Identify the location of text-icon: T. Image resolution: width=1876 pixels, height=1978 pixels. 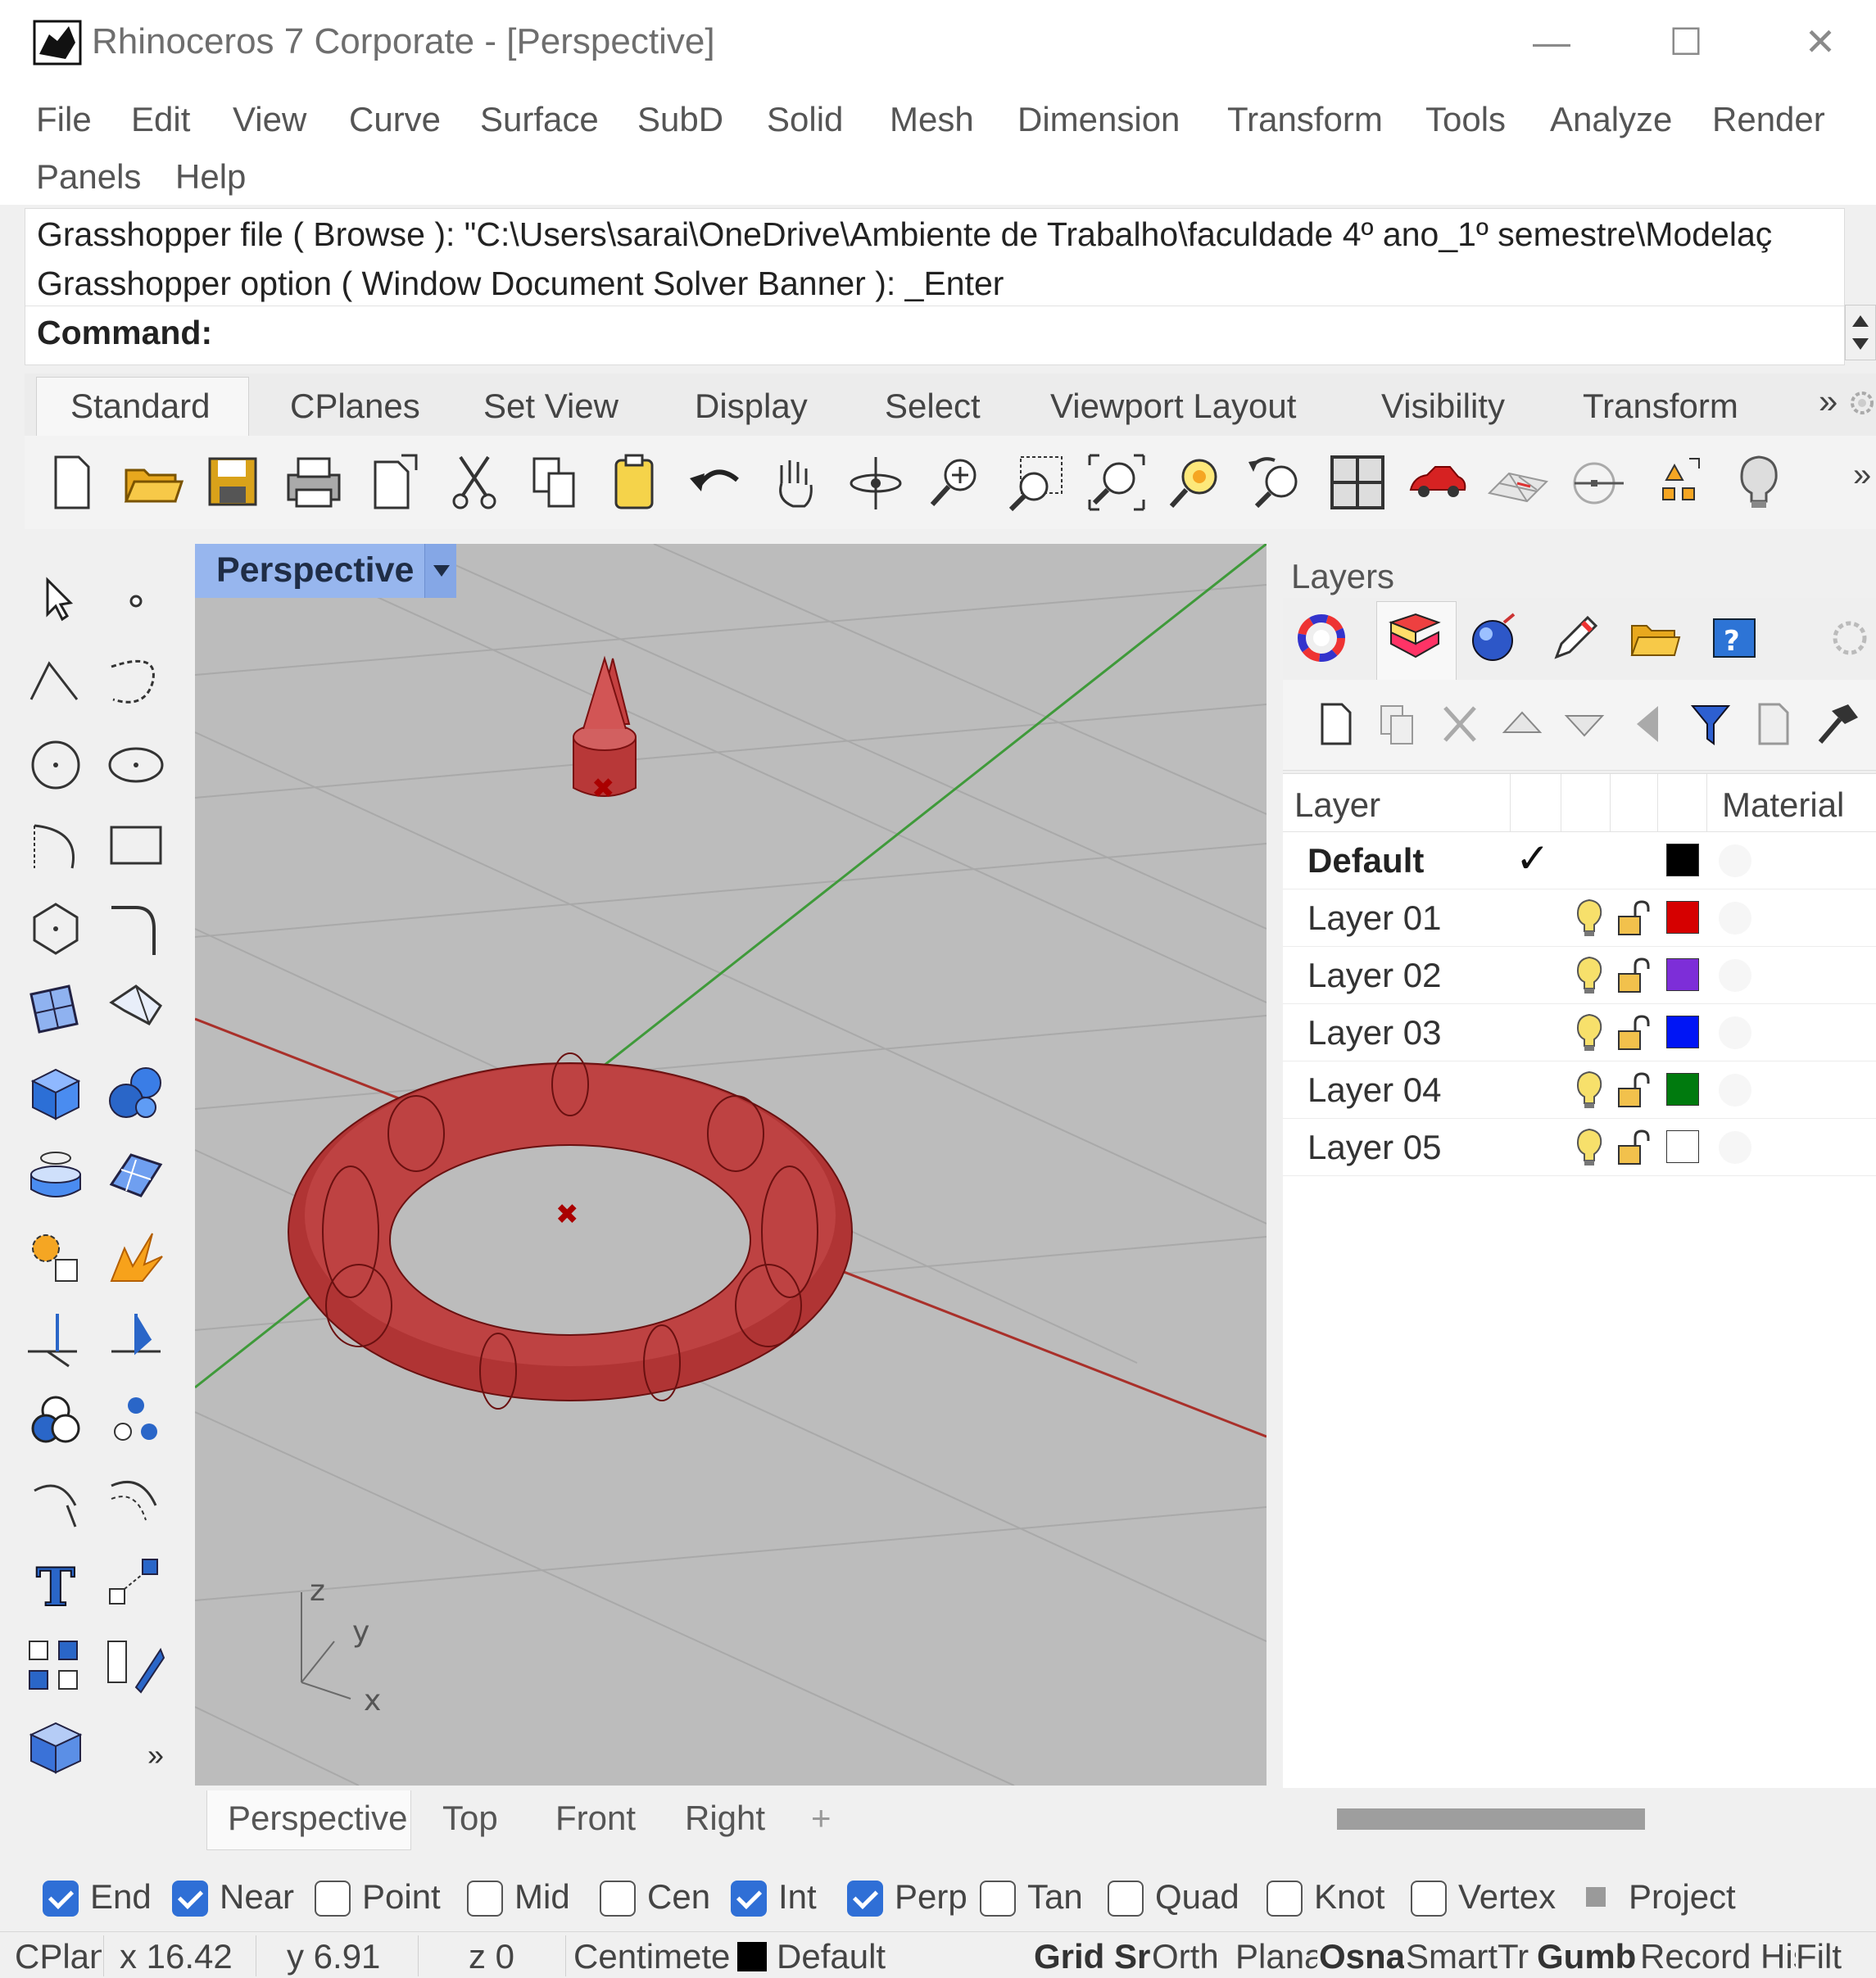
(55, 1584).